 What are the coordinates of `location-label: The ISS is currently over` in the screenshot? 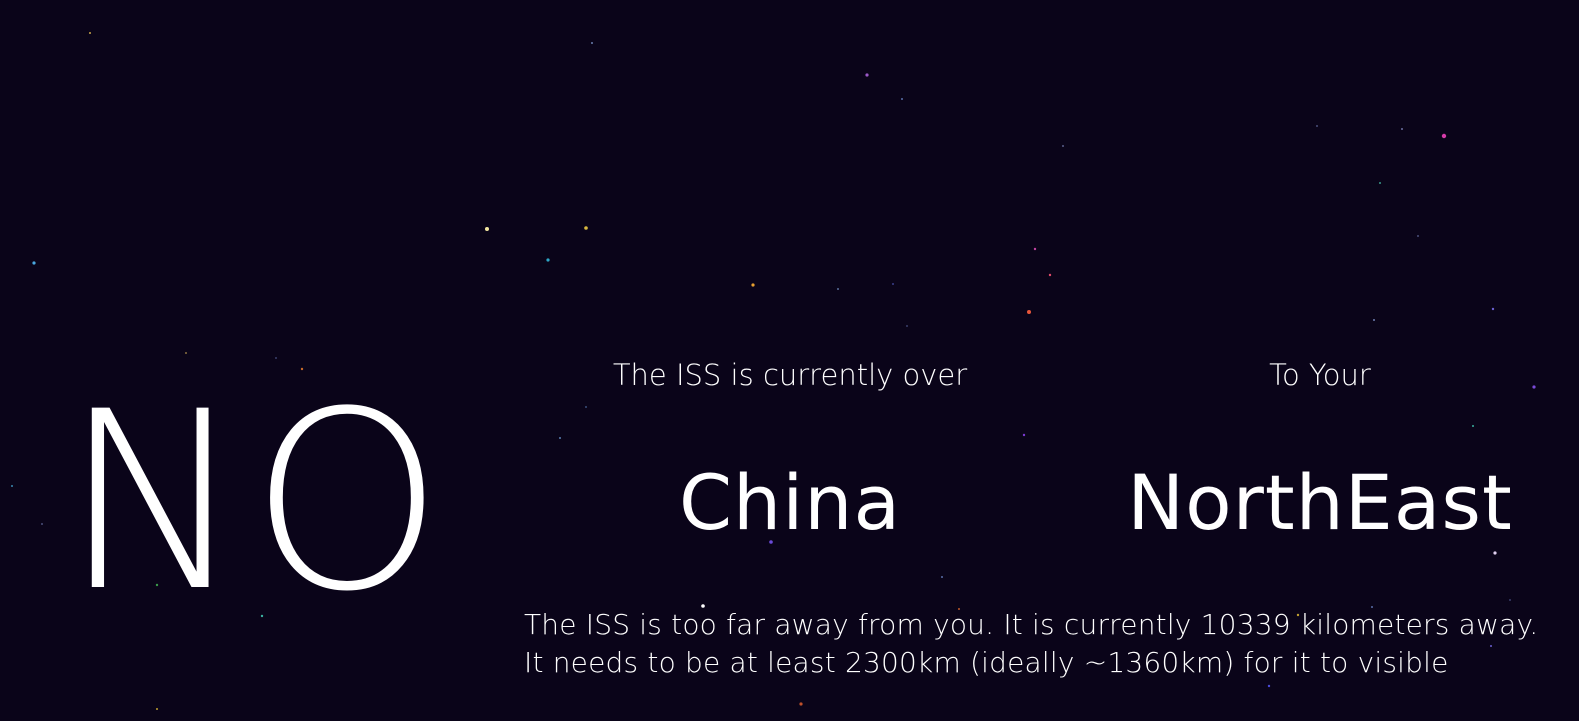 It's located at (790, 375).